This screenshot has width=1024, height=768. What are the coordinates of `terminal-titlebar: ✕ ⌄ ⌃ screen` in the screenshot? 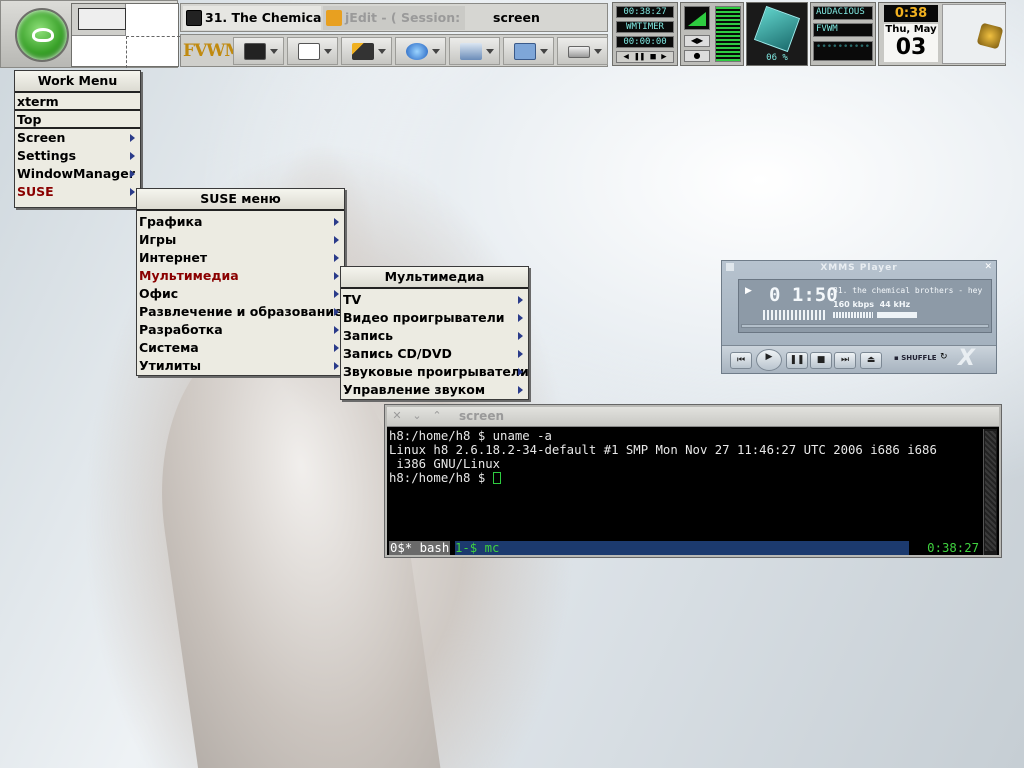 It's located at (693, 417).